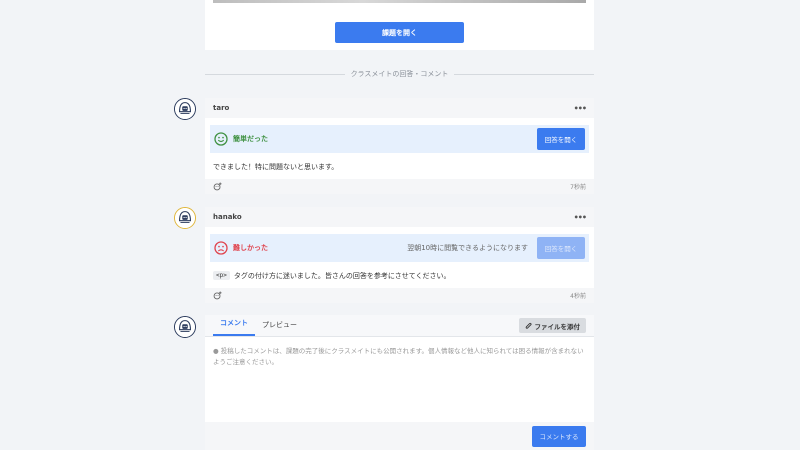 The width and height of the screenshot is (800, 450). What do you see at coordinates (559, 436) in the screenshot?
I see `submit-comment-button: コメントする` at bounding box center [559, 436].